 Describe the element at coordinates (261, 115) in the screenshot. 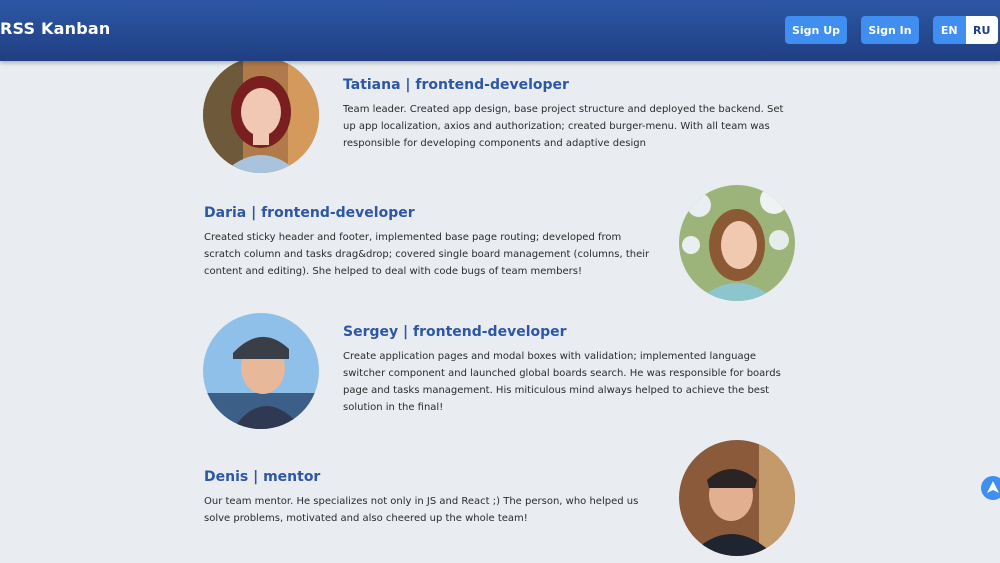

I see `avatar-tatiana` at that location.